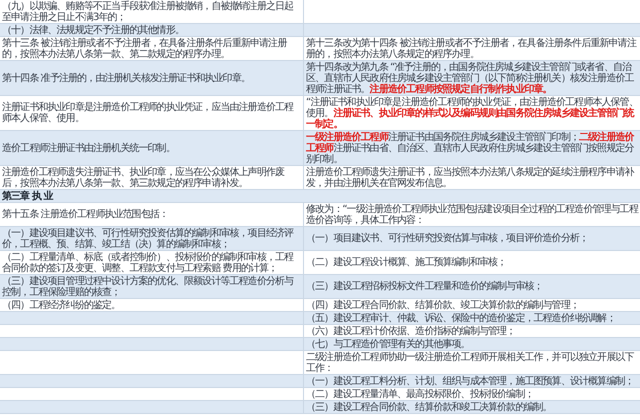 The width and height of the screenshot is (640, 420). I want to click on table-cell: （五）建设工程审计、仲裁、诉讼、保险中的造价鉴定，工程造价纠纷调解；, so click(472, 318).